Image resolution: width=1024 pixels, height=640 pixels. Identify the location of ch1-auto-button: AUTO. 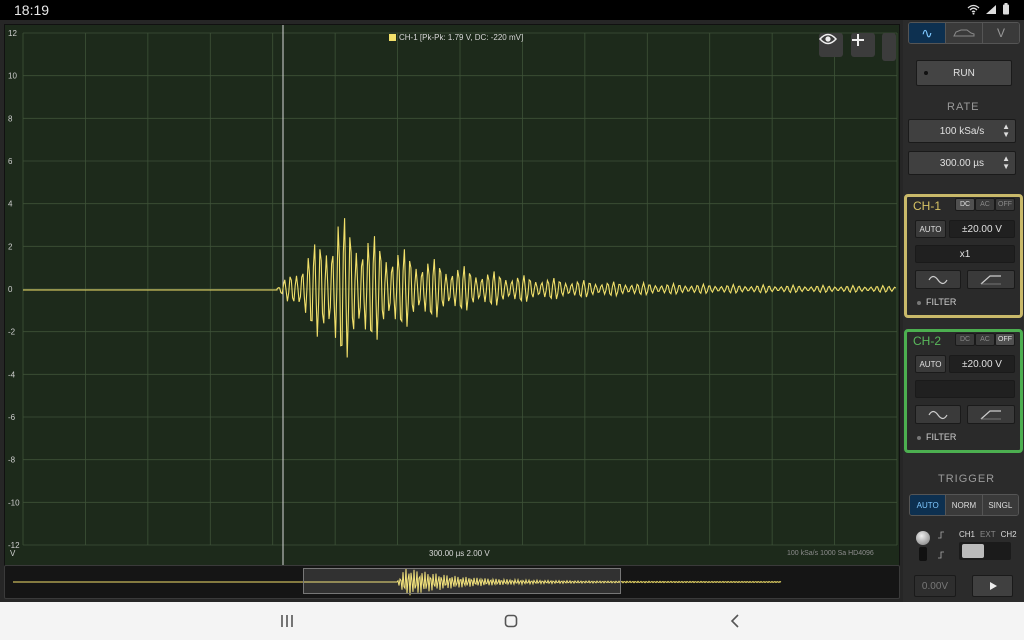
(930, 229).